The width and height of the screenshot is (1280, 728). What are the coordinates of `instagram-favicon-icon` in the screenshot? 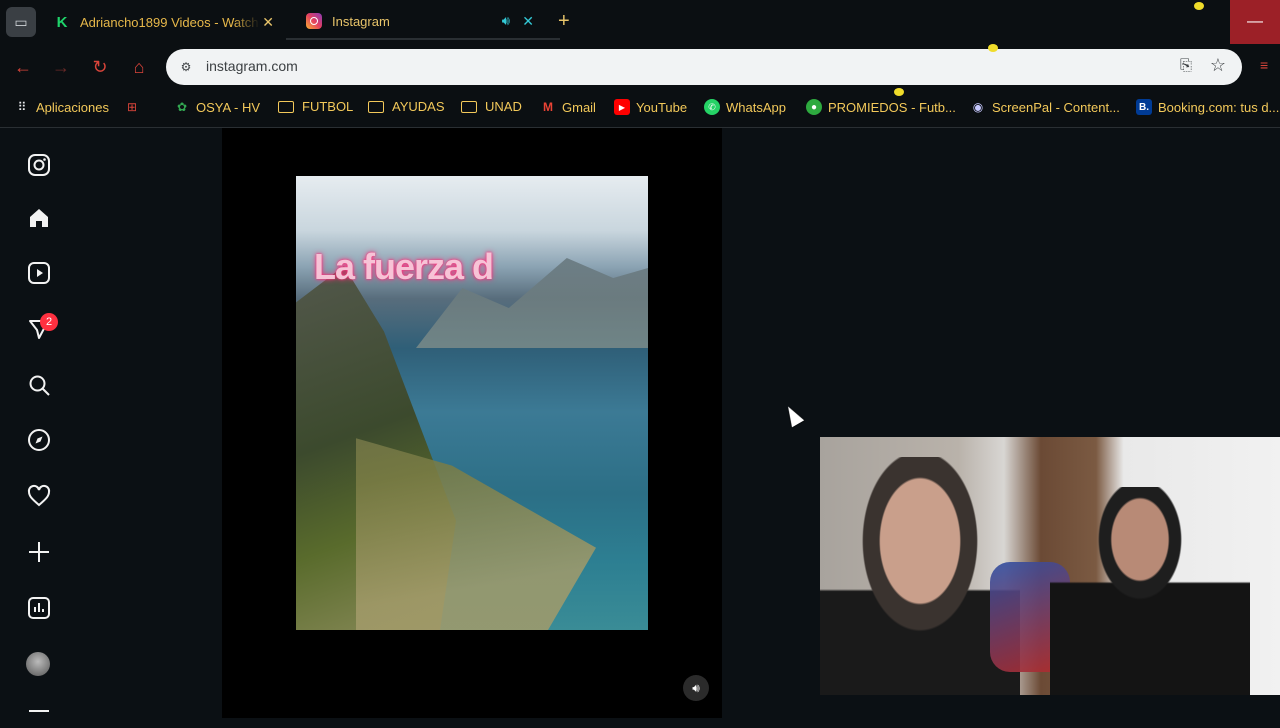 It's located at (314, 21).